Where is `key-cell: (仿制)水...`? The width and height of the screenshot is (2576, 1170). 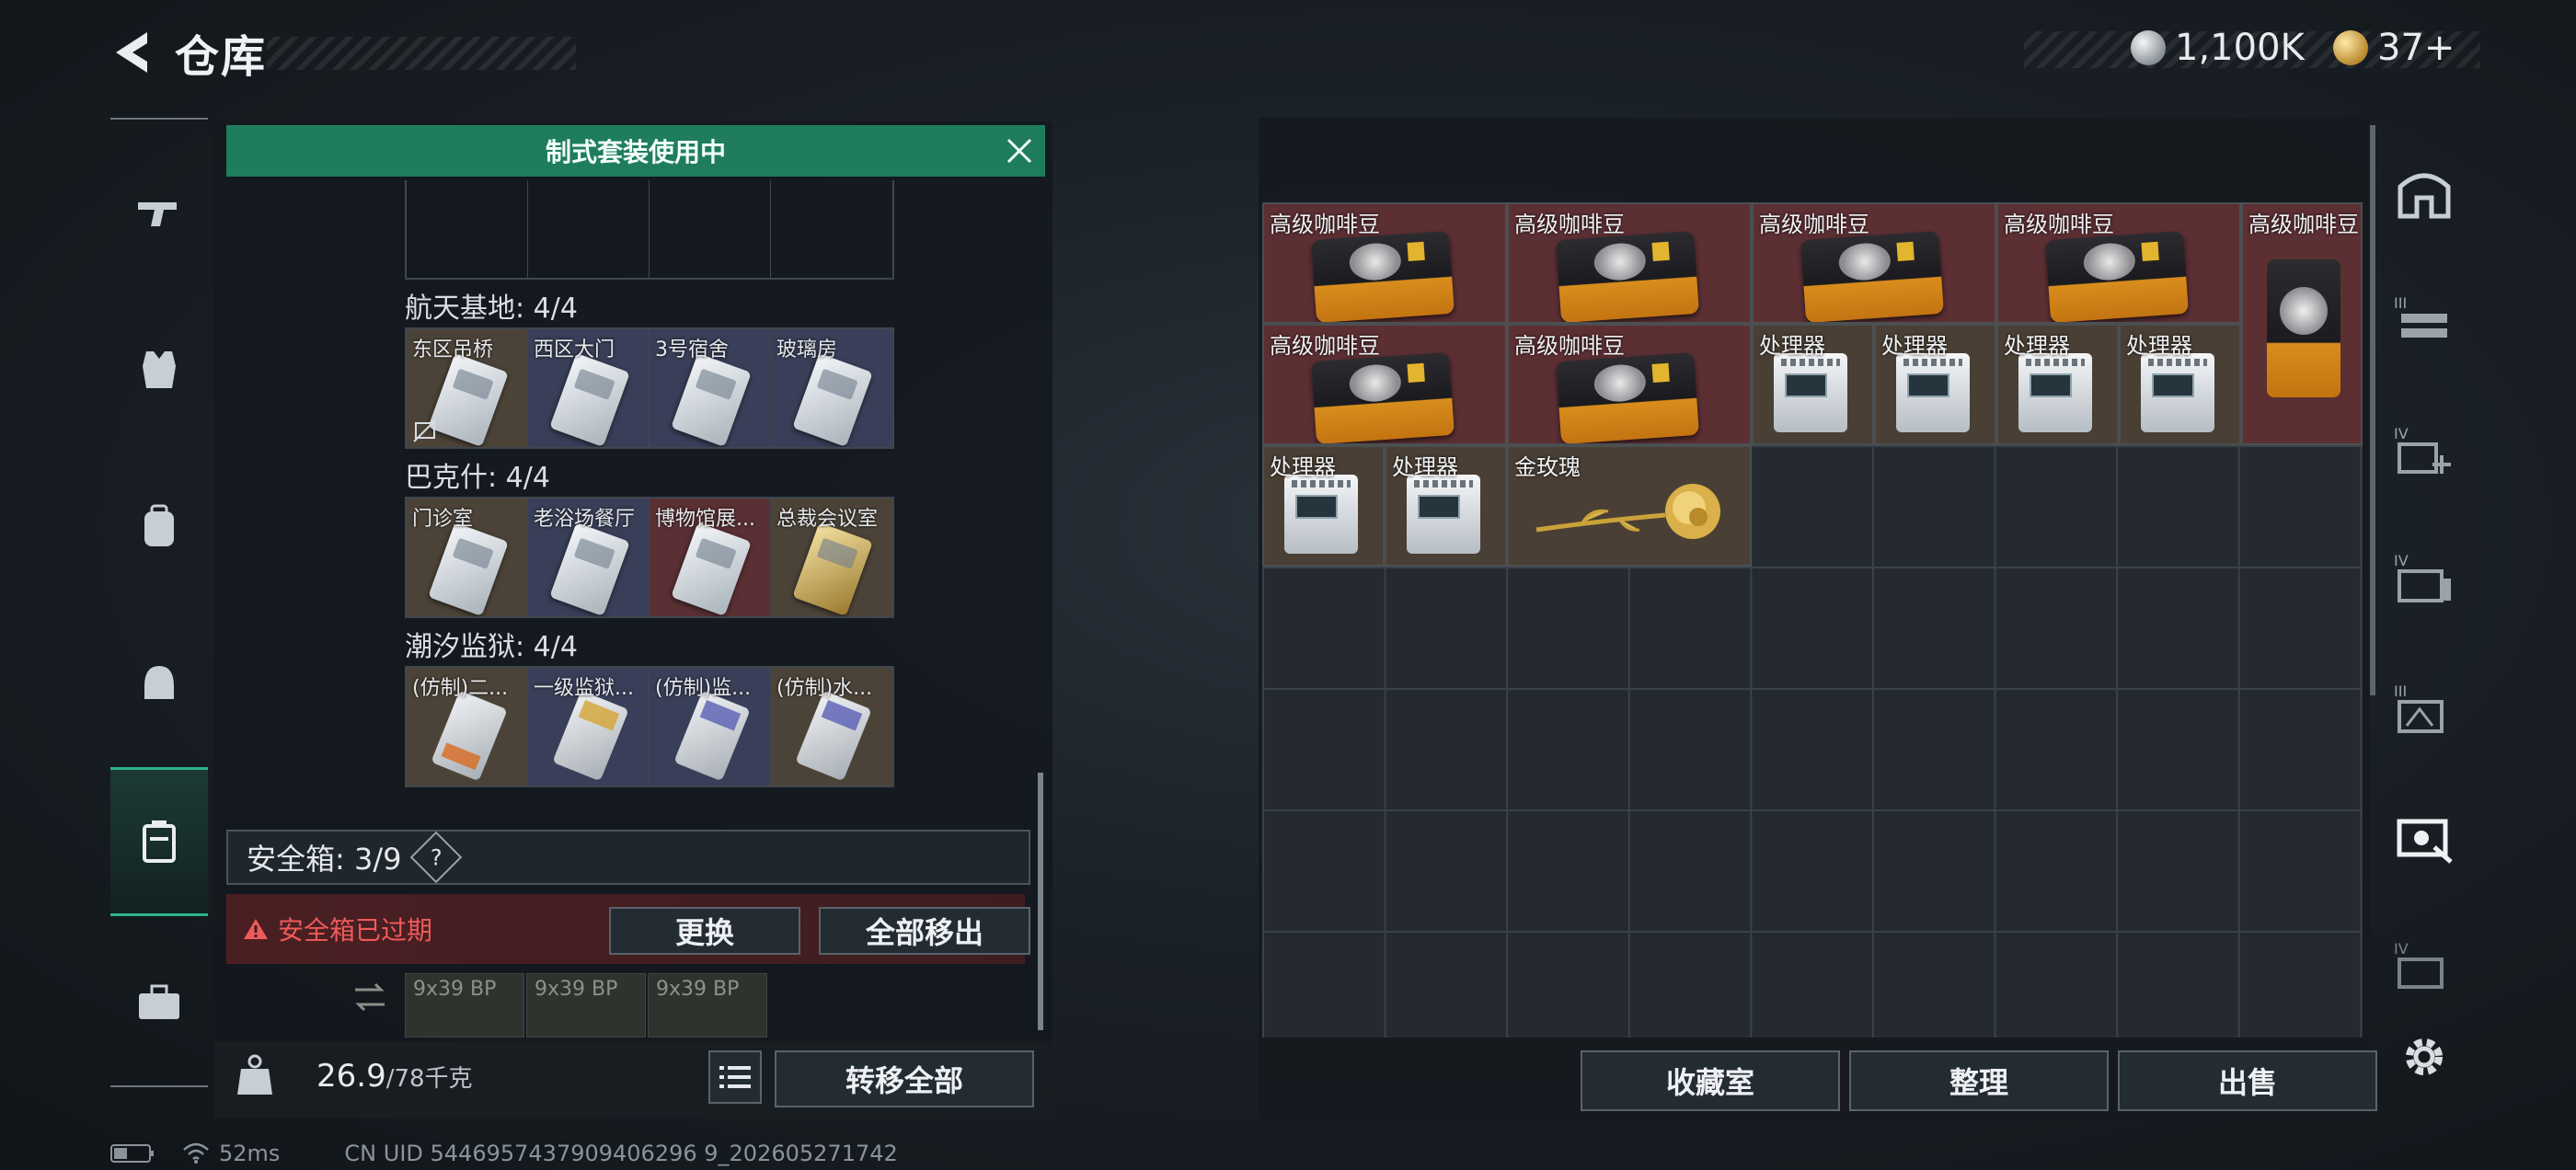
key-cell: (仿制)水... is located at coordinates (831, 727).